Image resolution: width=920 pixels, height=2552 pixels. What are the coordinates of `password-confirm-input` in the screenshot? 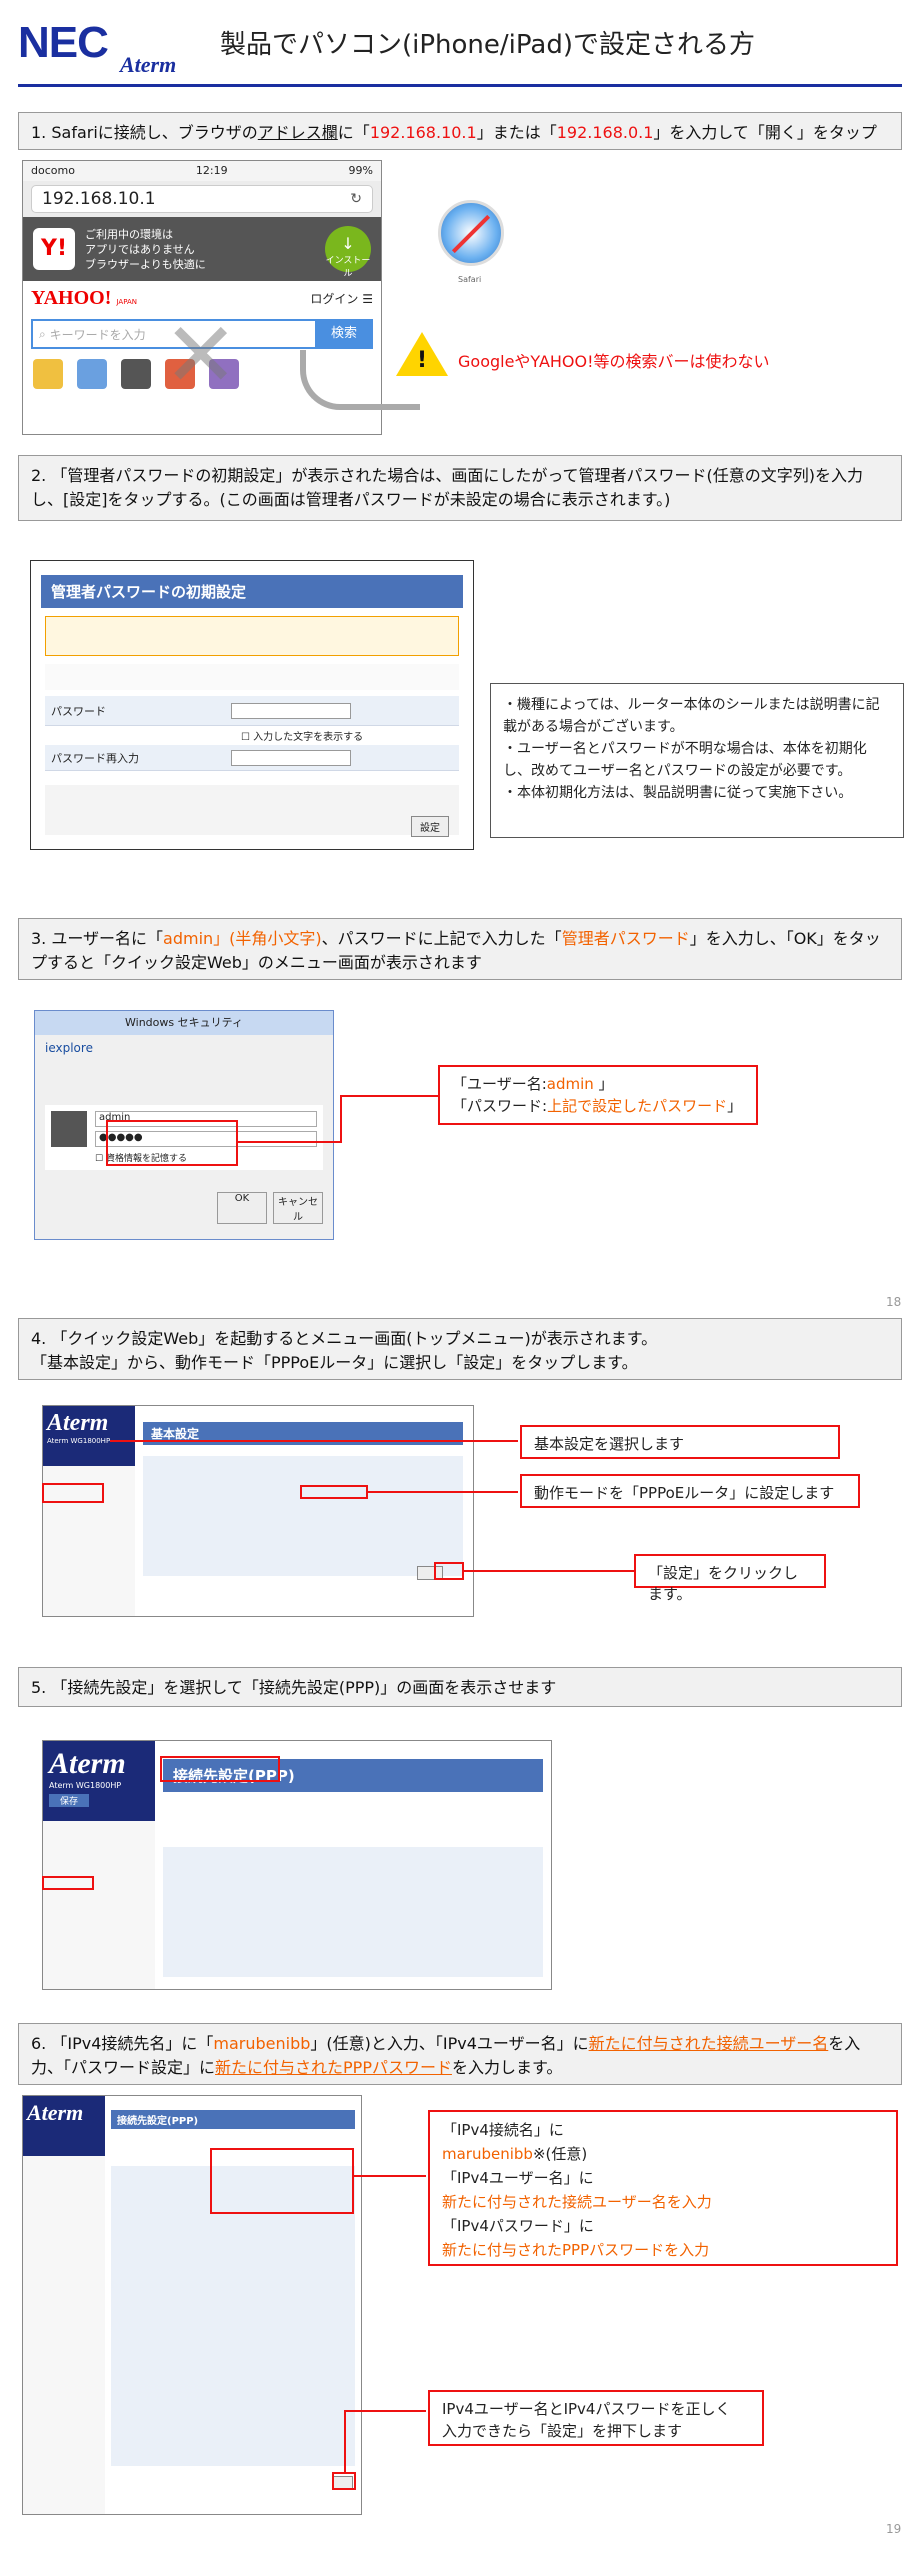 It's located at (291, 757).